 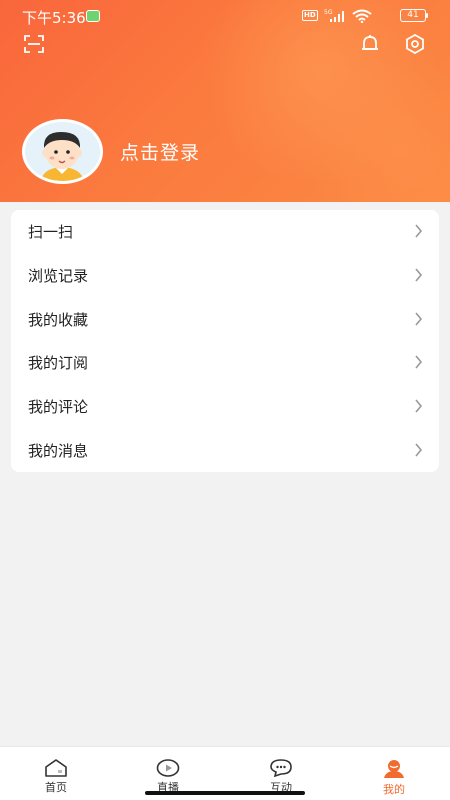 I want to click on profile-icon, so click(x=394, y=769).